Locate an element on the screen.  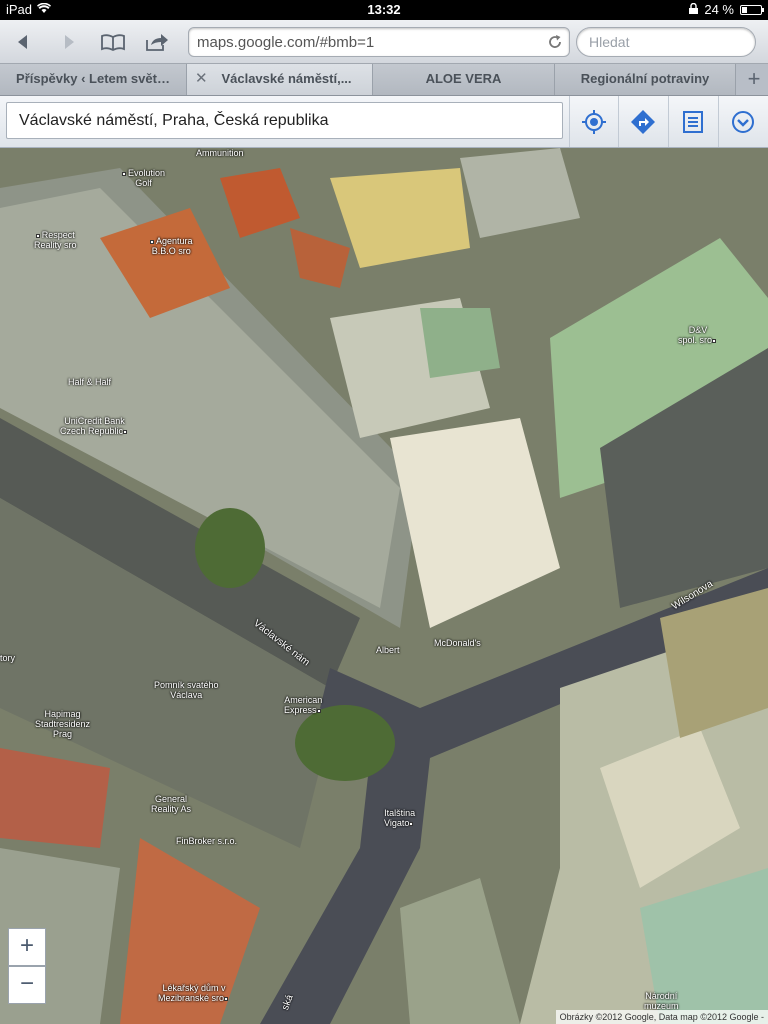
my-location-icon is located at coordinates (593, 121).